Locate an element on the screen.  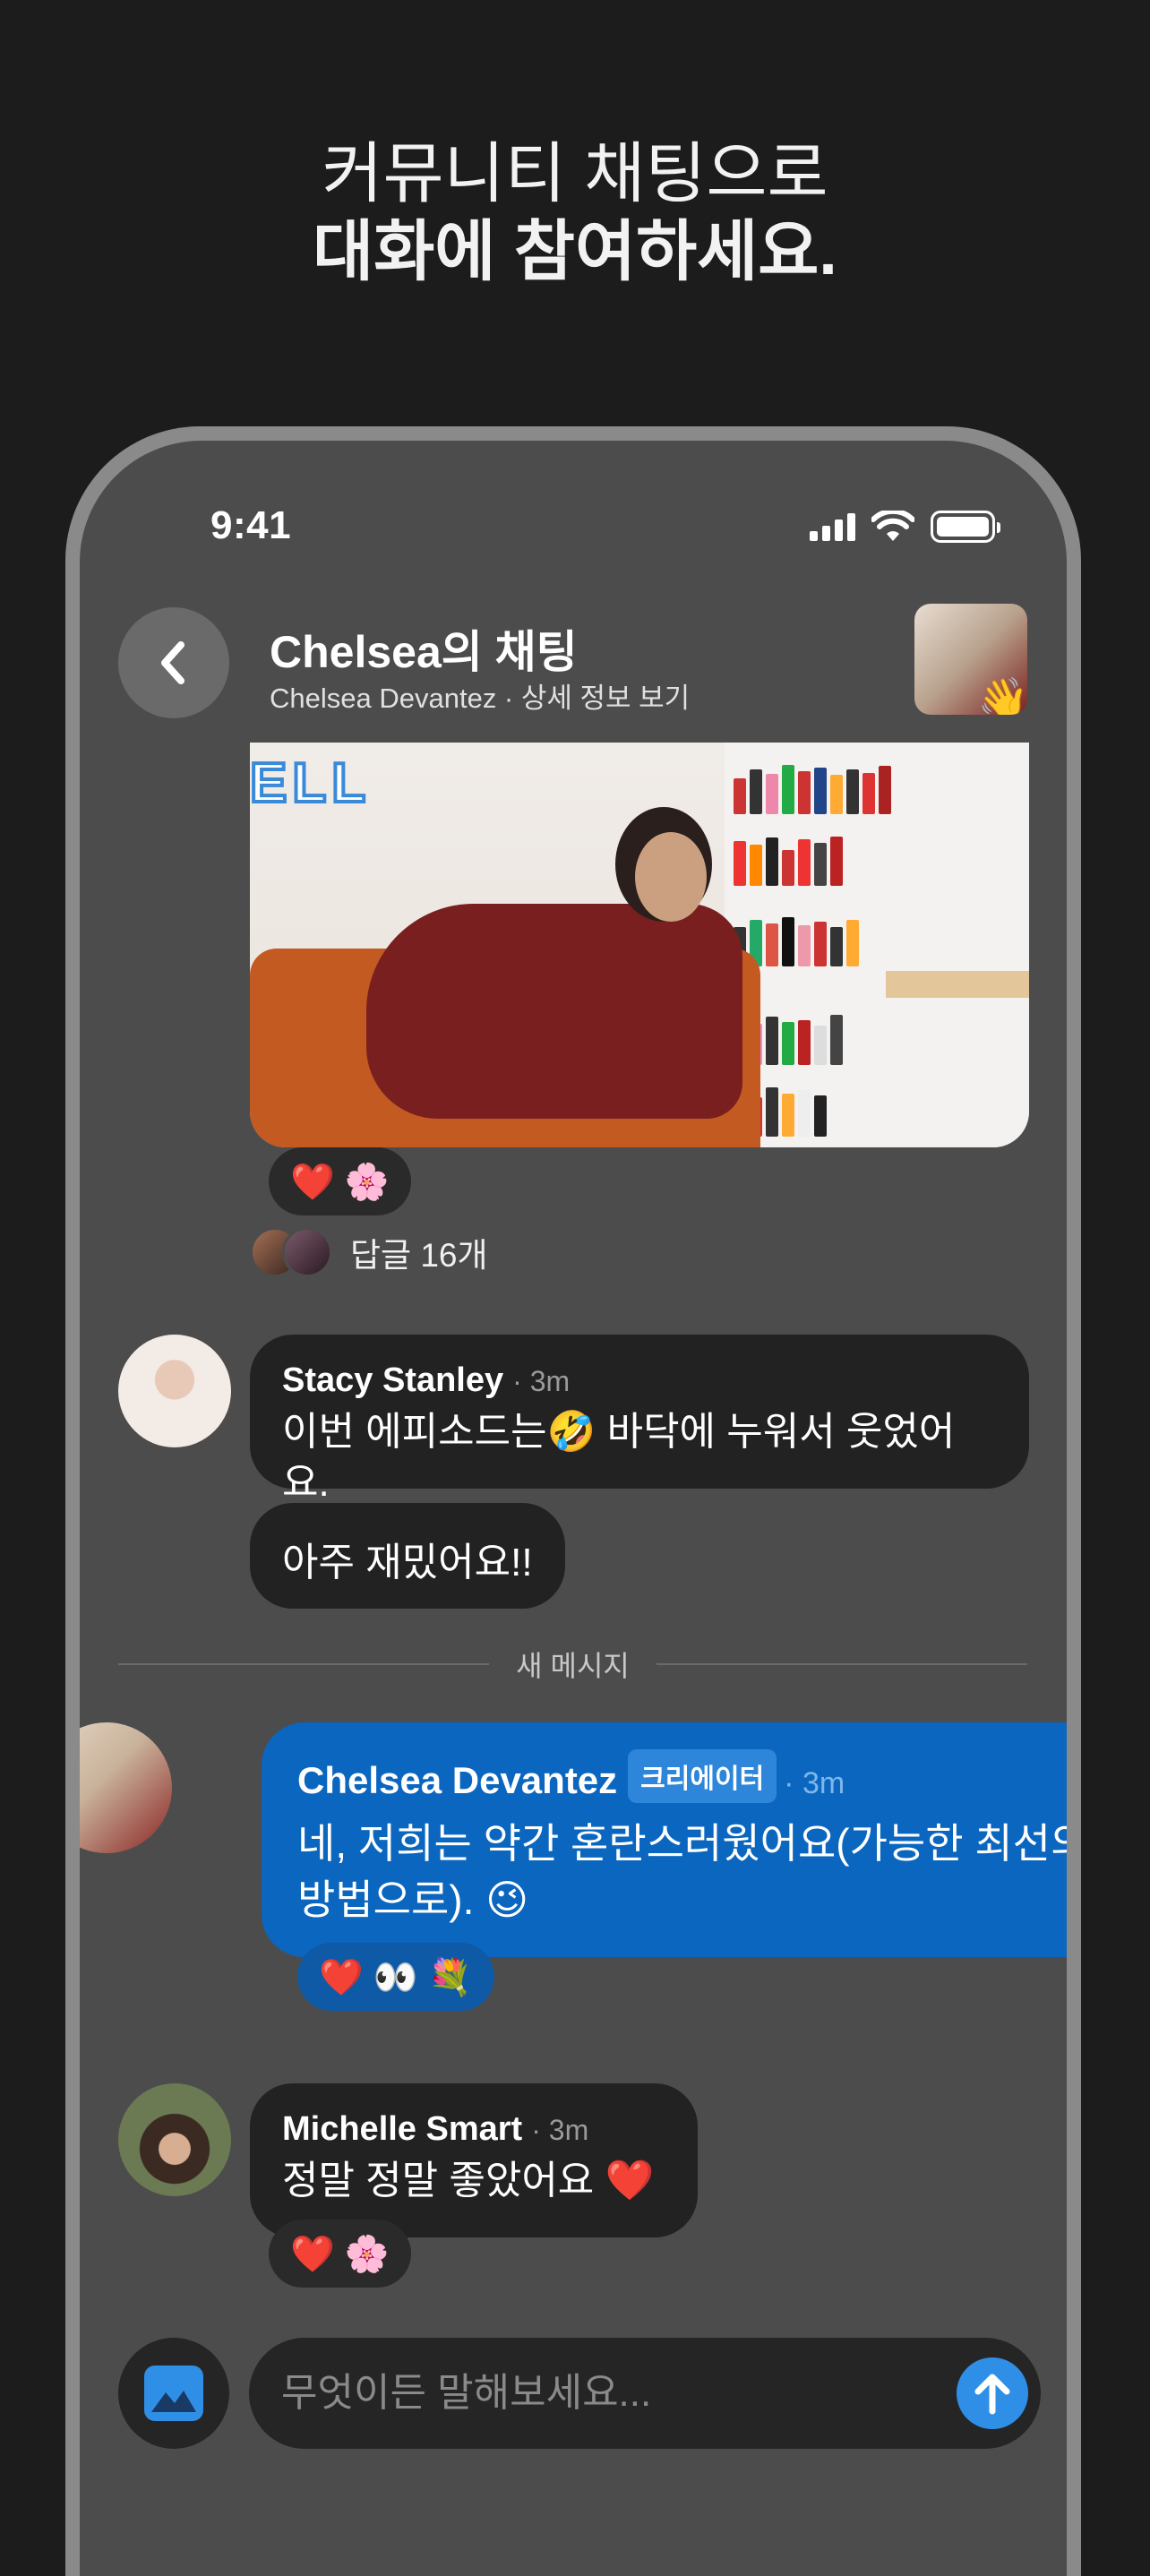
table is located at coordinates (957, 984).